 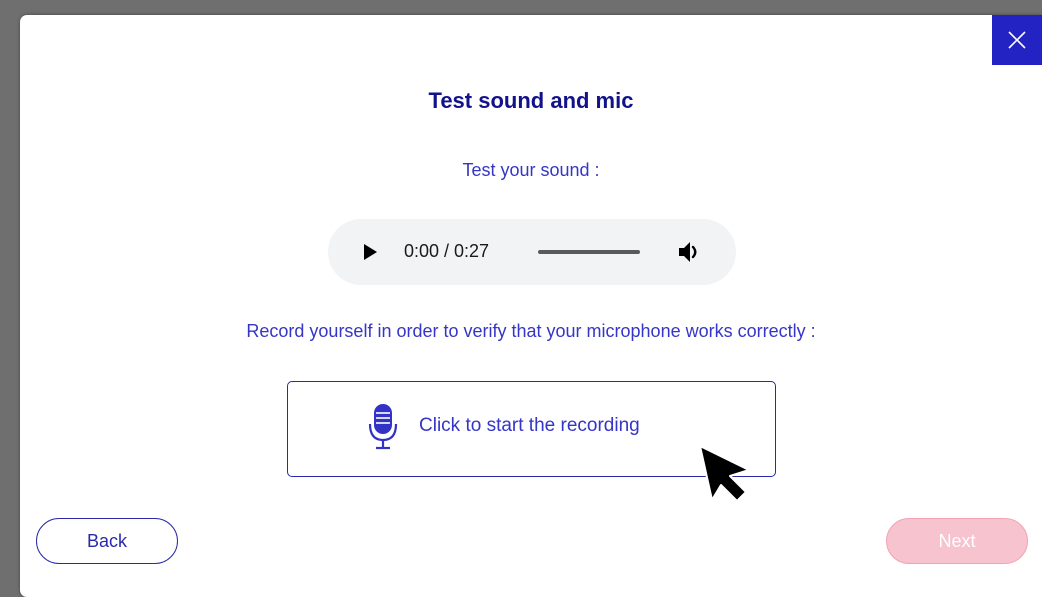 What do you see at coordinates (690, 254) in the screenshot?
I see `volume-icon` at bounding box center [690, 254].